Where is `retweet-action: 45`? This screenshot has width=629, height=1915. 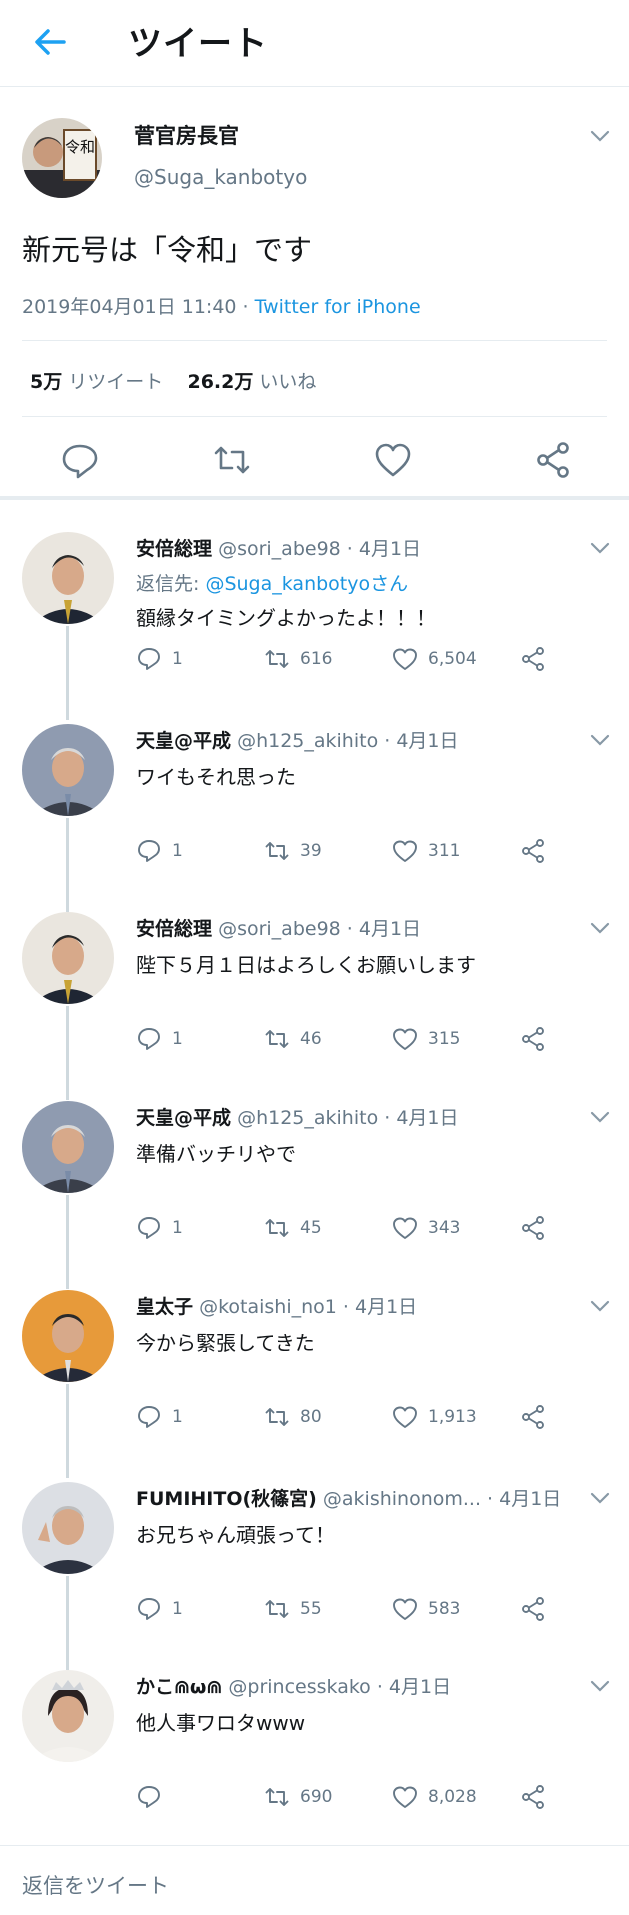 retweet-action: 45 is located at coordinates (293, 1228).